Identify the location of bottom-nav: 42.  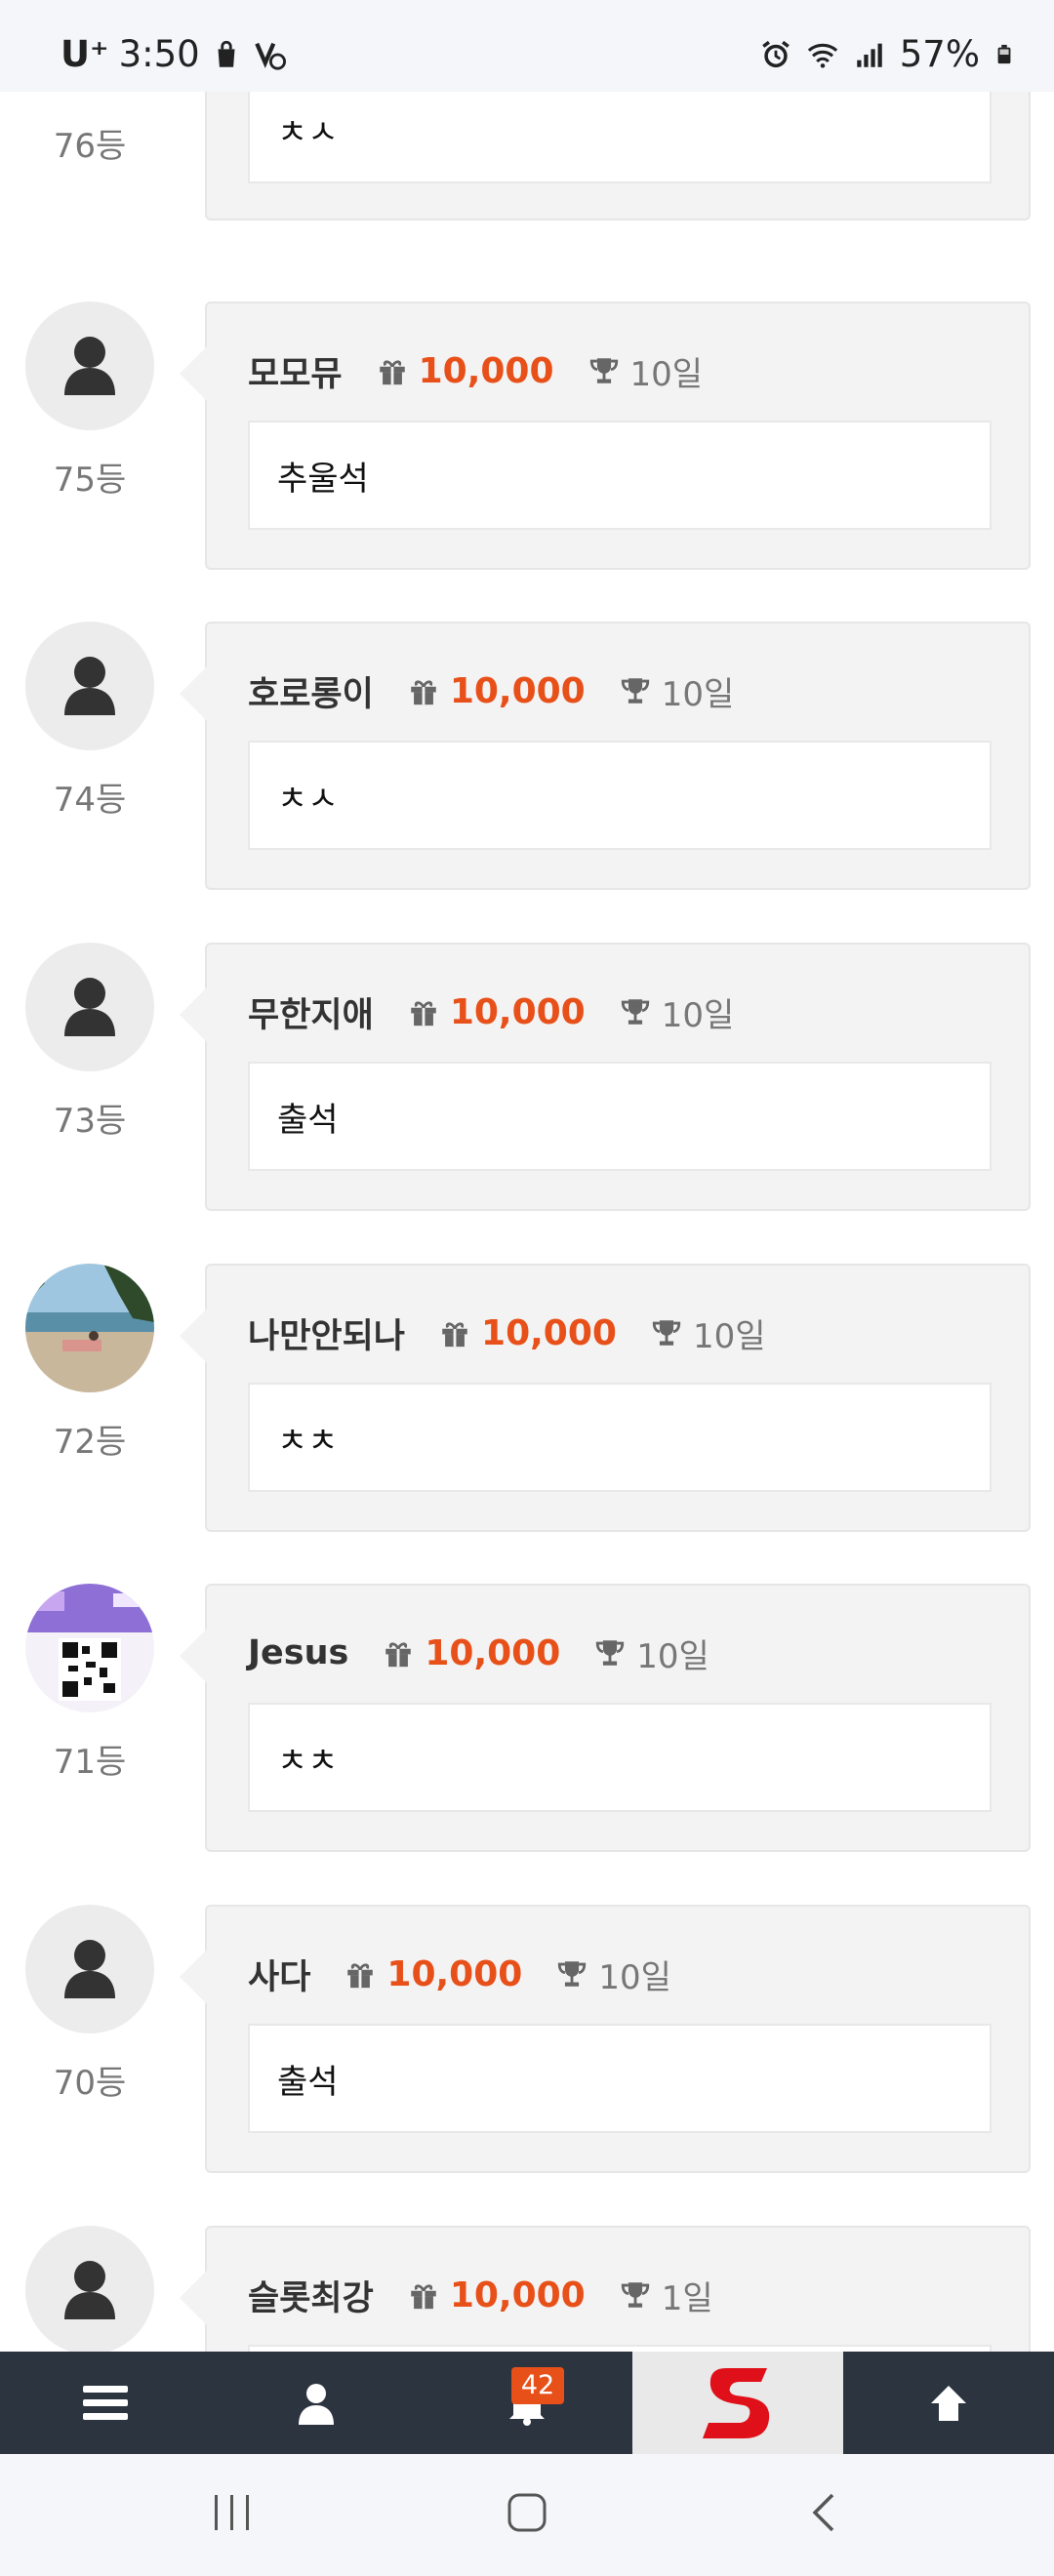
(527, 2403).